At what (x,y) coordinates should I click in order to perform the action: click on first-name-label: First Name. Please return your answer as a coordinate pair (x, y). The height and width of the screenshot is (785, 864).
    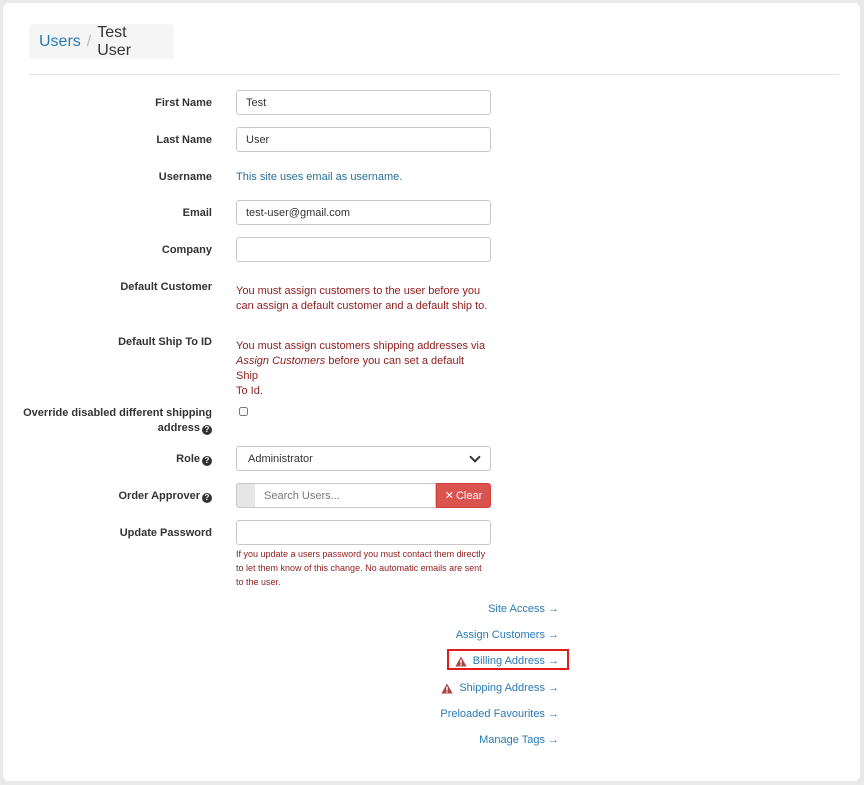
    Looking at the image, I should click on (183, 103).